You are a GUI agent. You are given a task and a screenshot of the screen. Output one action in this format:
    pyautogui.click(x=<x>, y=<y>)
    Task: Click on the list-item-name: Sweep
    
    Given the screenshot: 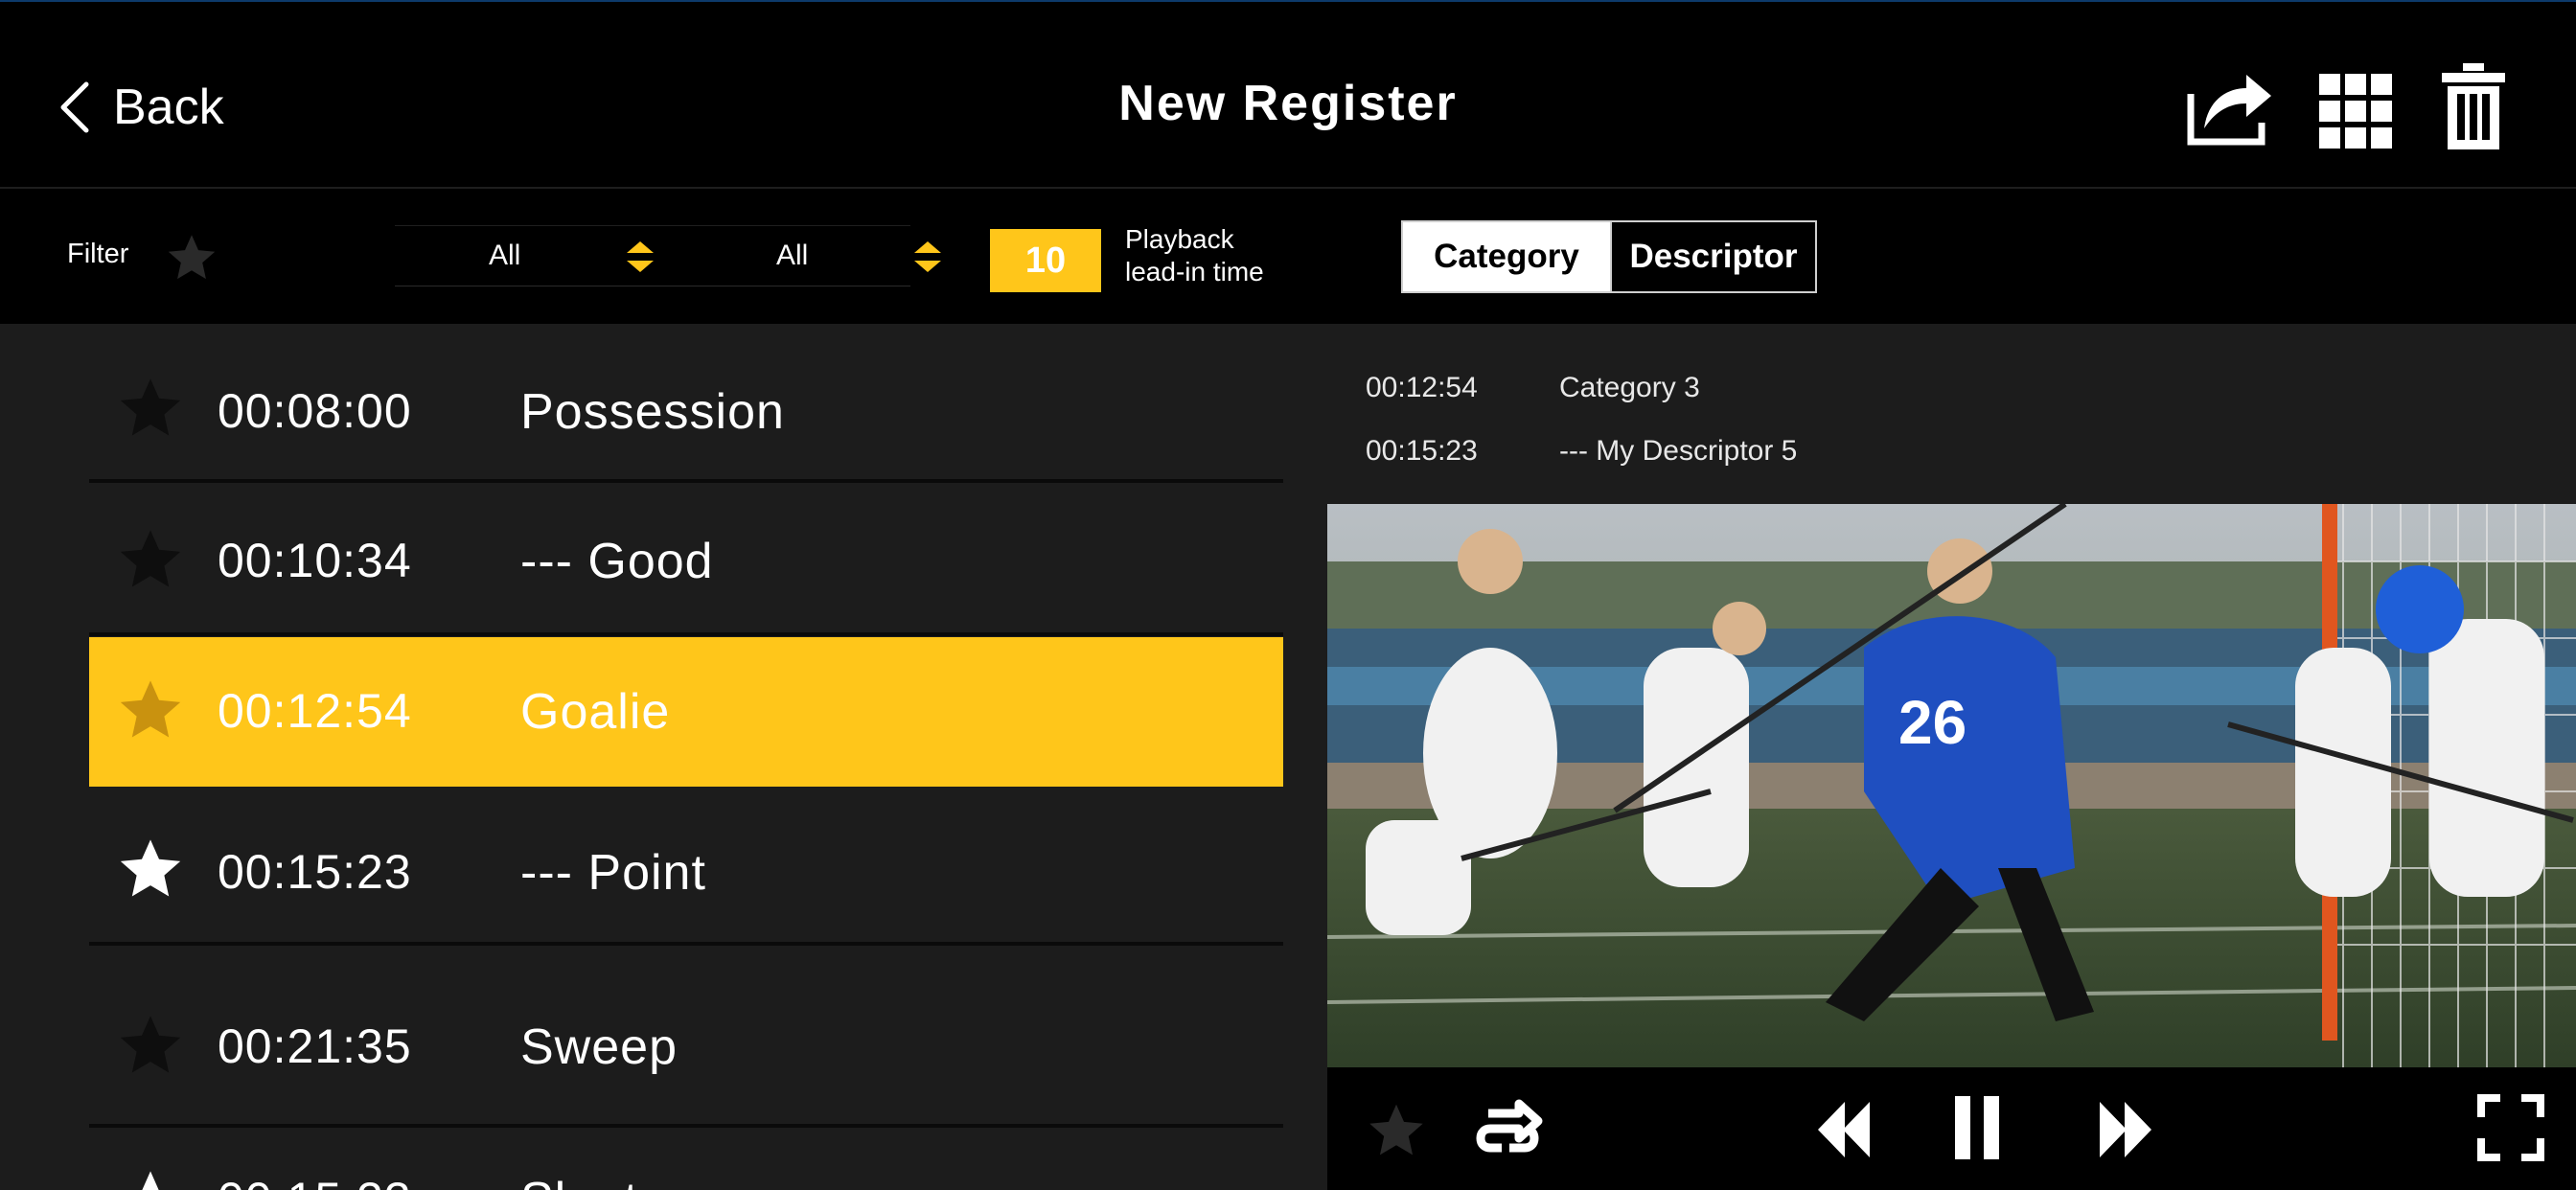 What is the action you would take?
    pyautogui.click(x=599, y=1047)
    